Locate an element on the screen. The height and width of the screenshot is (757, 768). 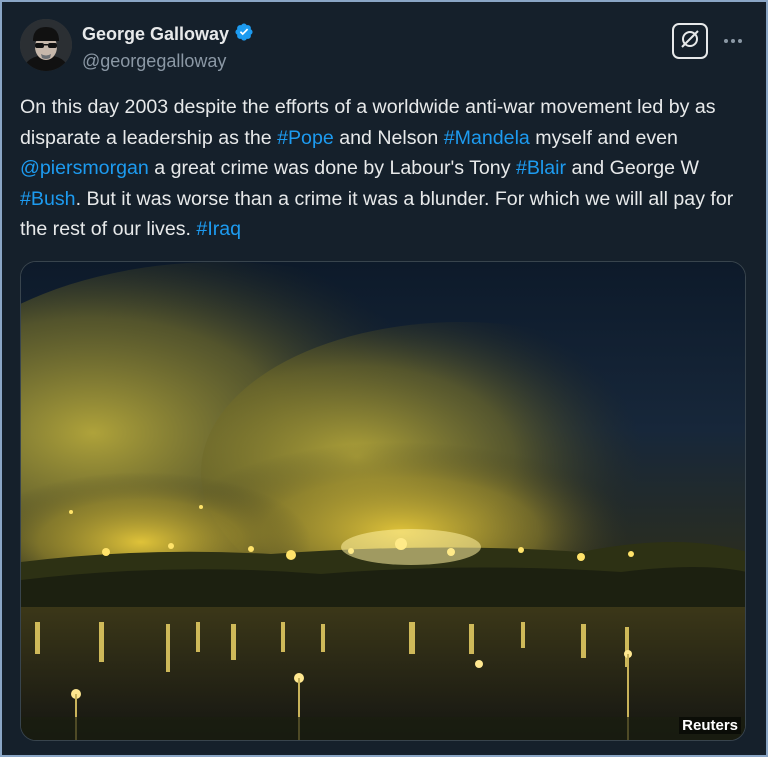
hashtag-link: #Mandela is located at coordinates (487, 138).